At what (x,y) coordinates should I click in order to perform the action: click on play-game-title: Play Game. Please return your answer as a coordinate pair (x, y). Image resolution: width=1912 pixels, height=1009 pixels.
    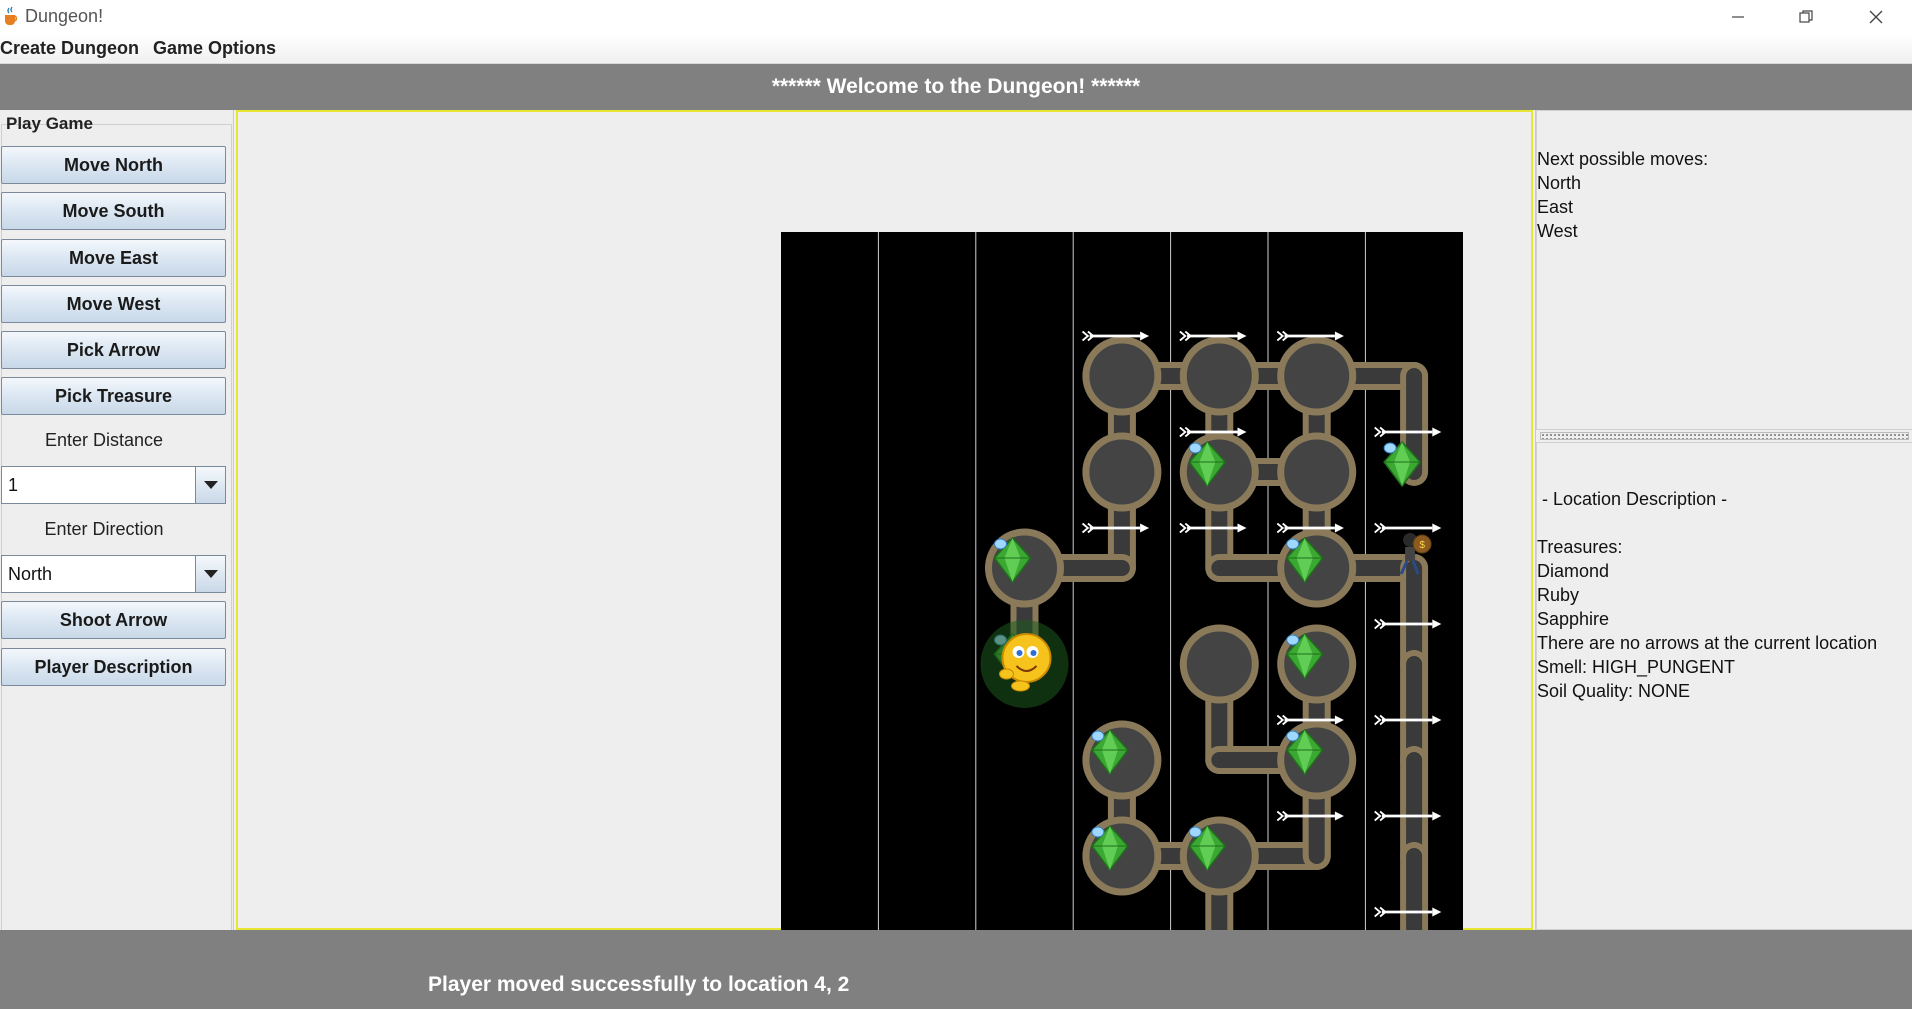
    Looking at the image, I should click on (49, 123).